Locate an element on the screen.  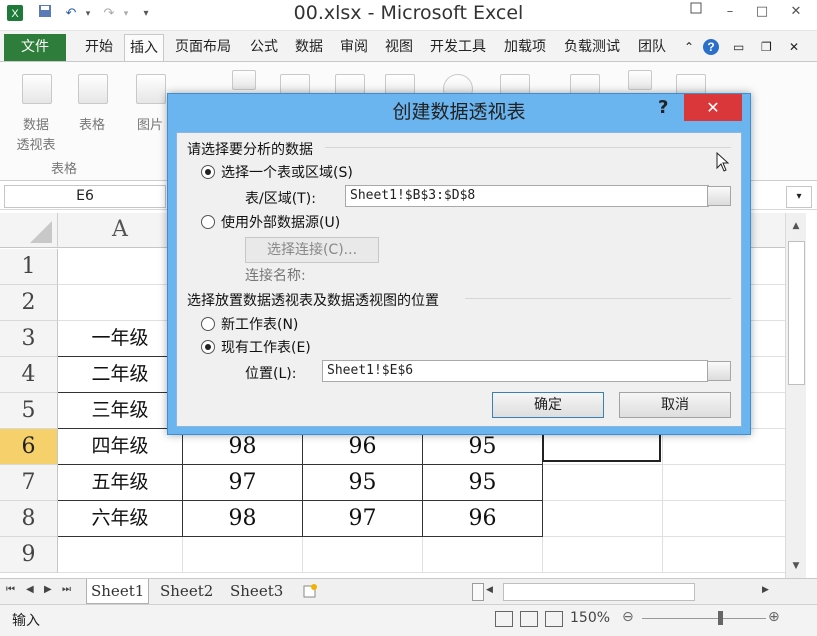
last-sheet-icon: ⏭ is located at coordinates (66, 589).